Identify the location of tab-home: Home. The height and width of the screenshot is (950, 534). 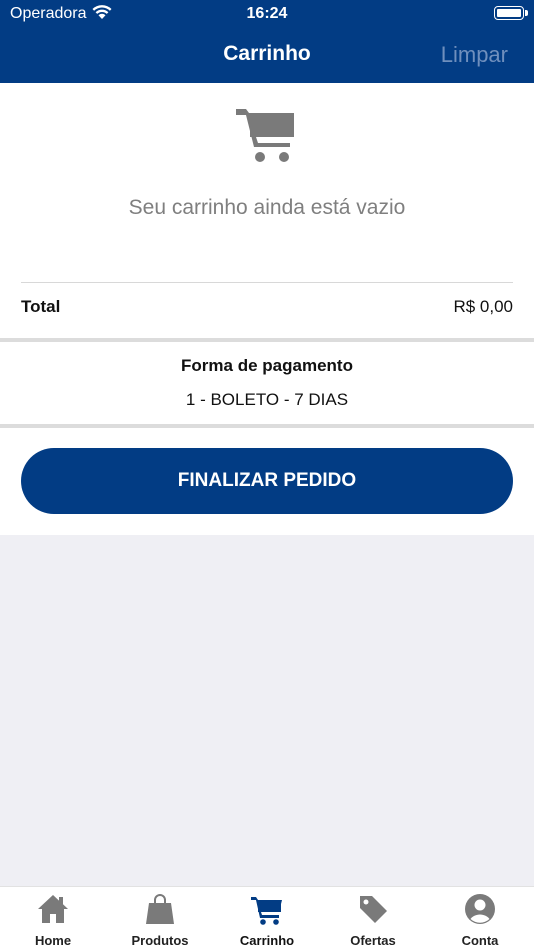
(53, 918).